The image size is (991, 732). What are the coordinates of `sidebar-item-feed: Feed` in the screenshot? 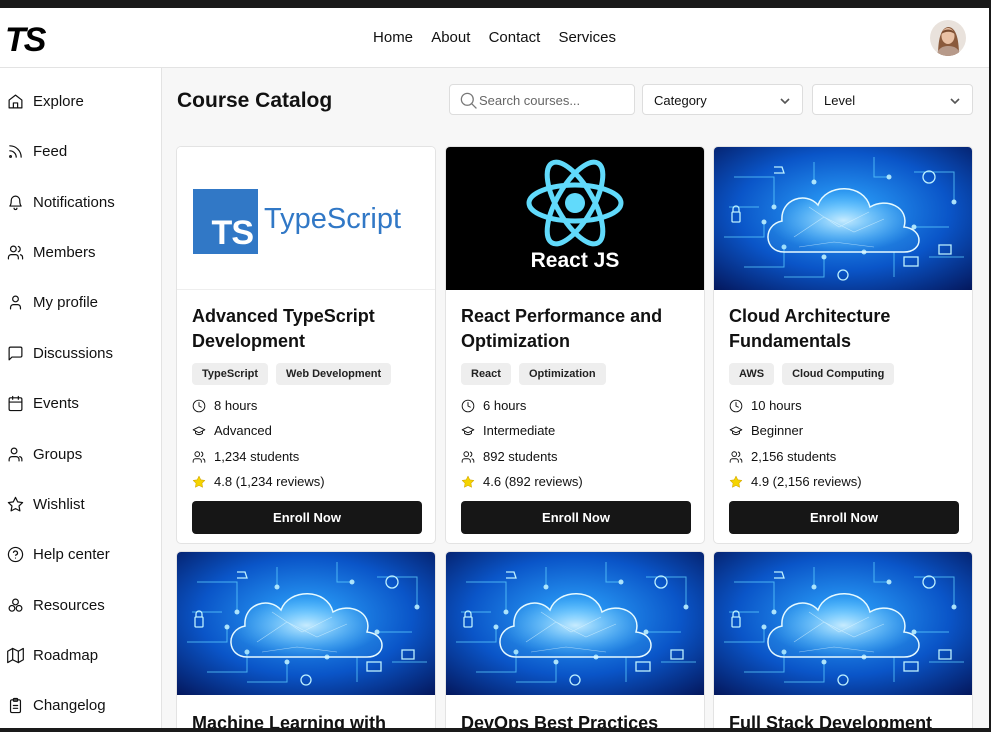 It's located at (37, 151).